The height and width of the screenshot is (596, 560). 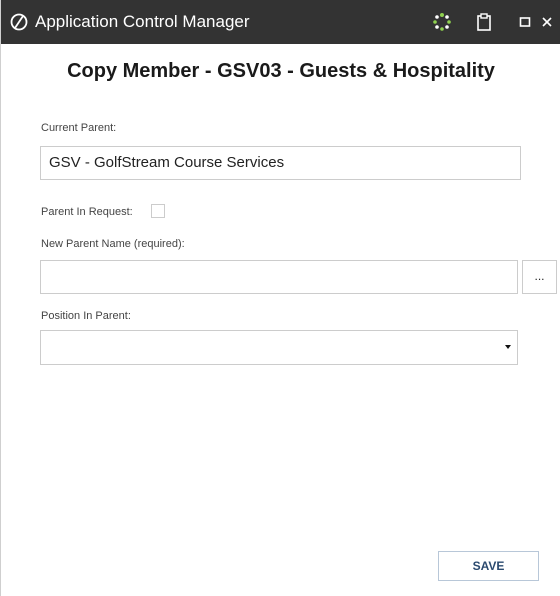 What do you see at coordinates (279, 347) in the screenshot?
I see `position-in-parent-select` at bounding box center [279, 347].